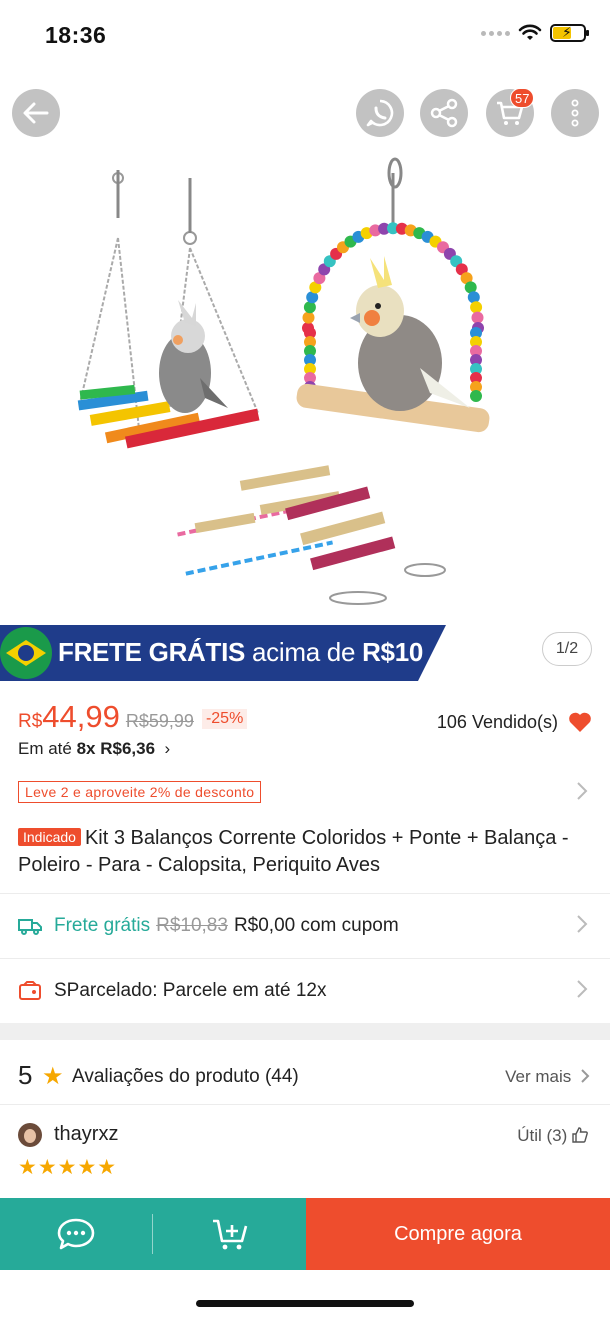 The image size is (610, 1319). Describe the element at coordinates (495, 33) in the screenshot. I see `signal-icon` at that location.